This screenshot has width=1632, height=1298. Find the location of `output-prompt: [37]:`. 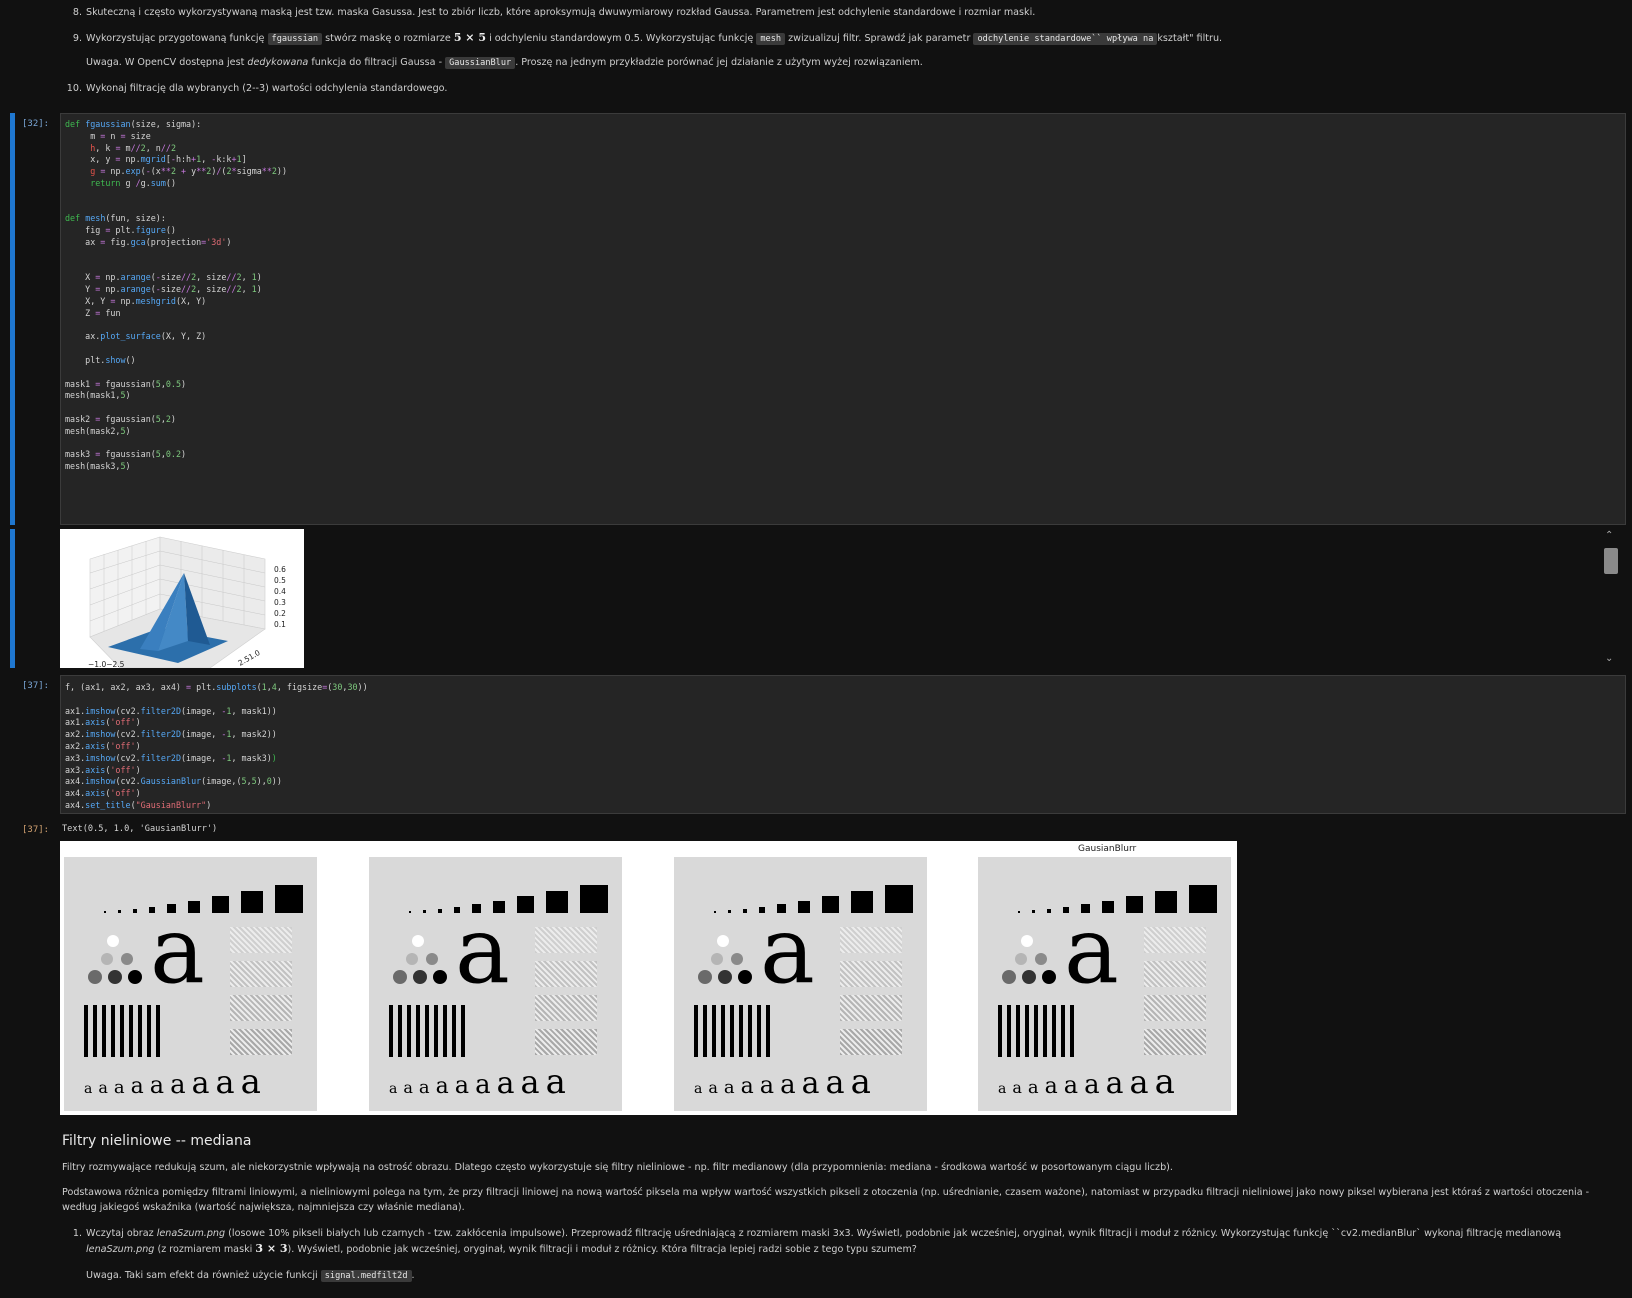

output-prompt: [37]: is located at coordinates (36, 830).